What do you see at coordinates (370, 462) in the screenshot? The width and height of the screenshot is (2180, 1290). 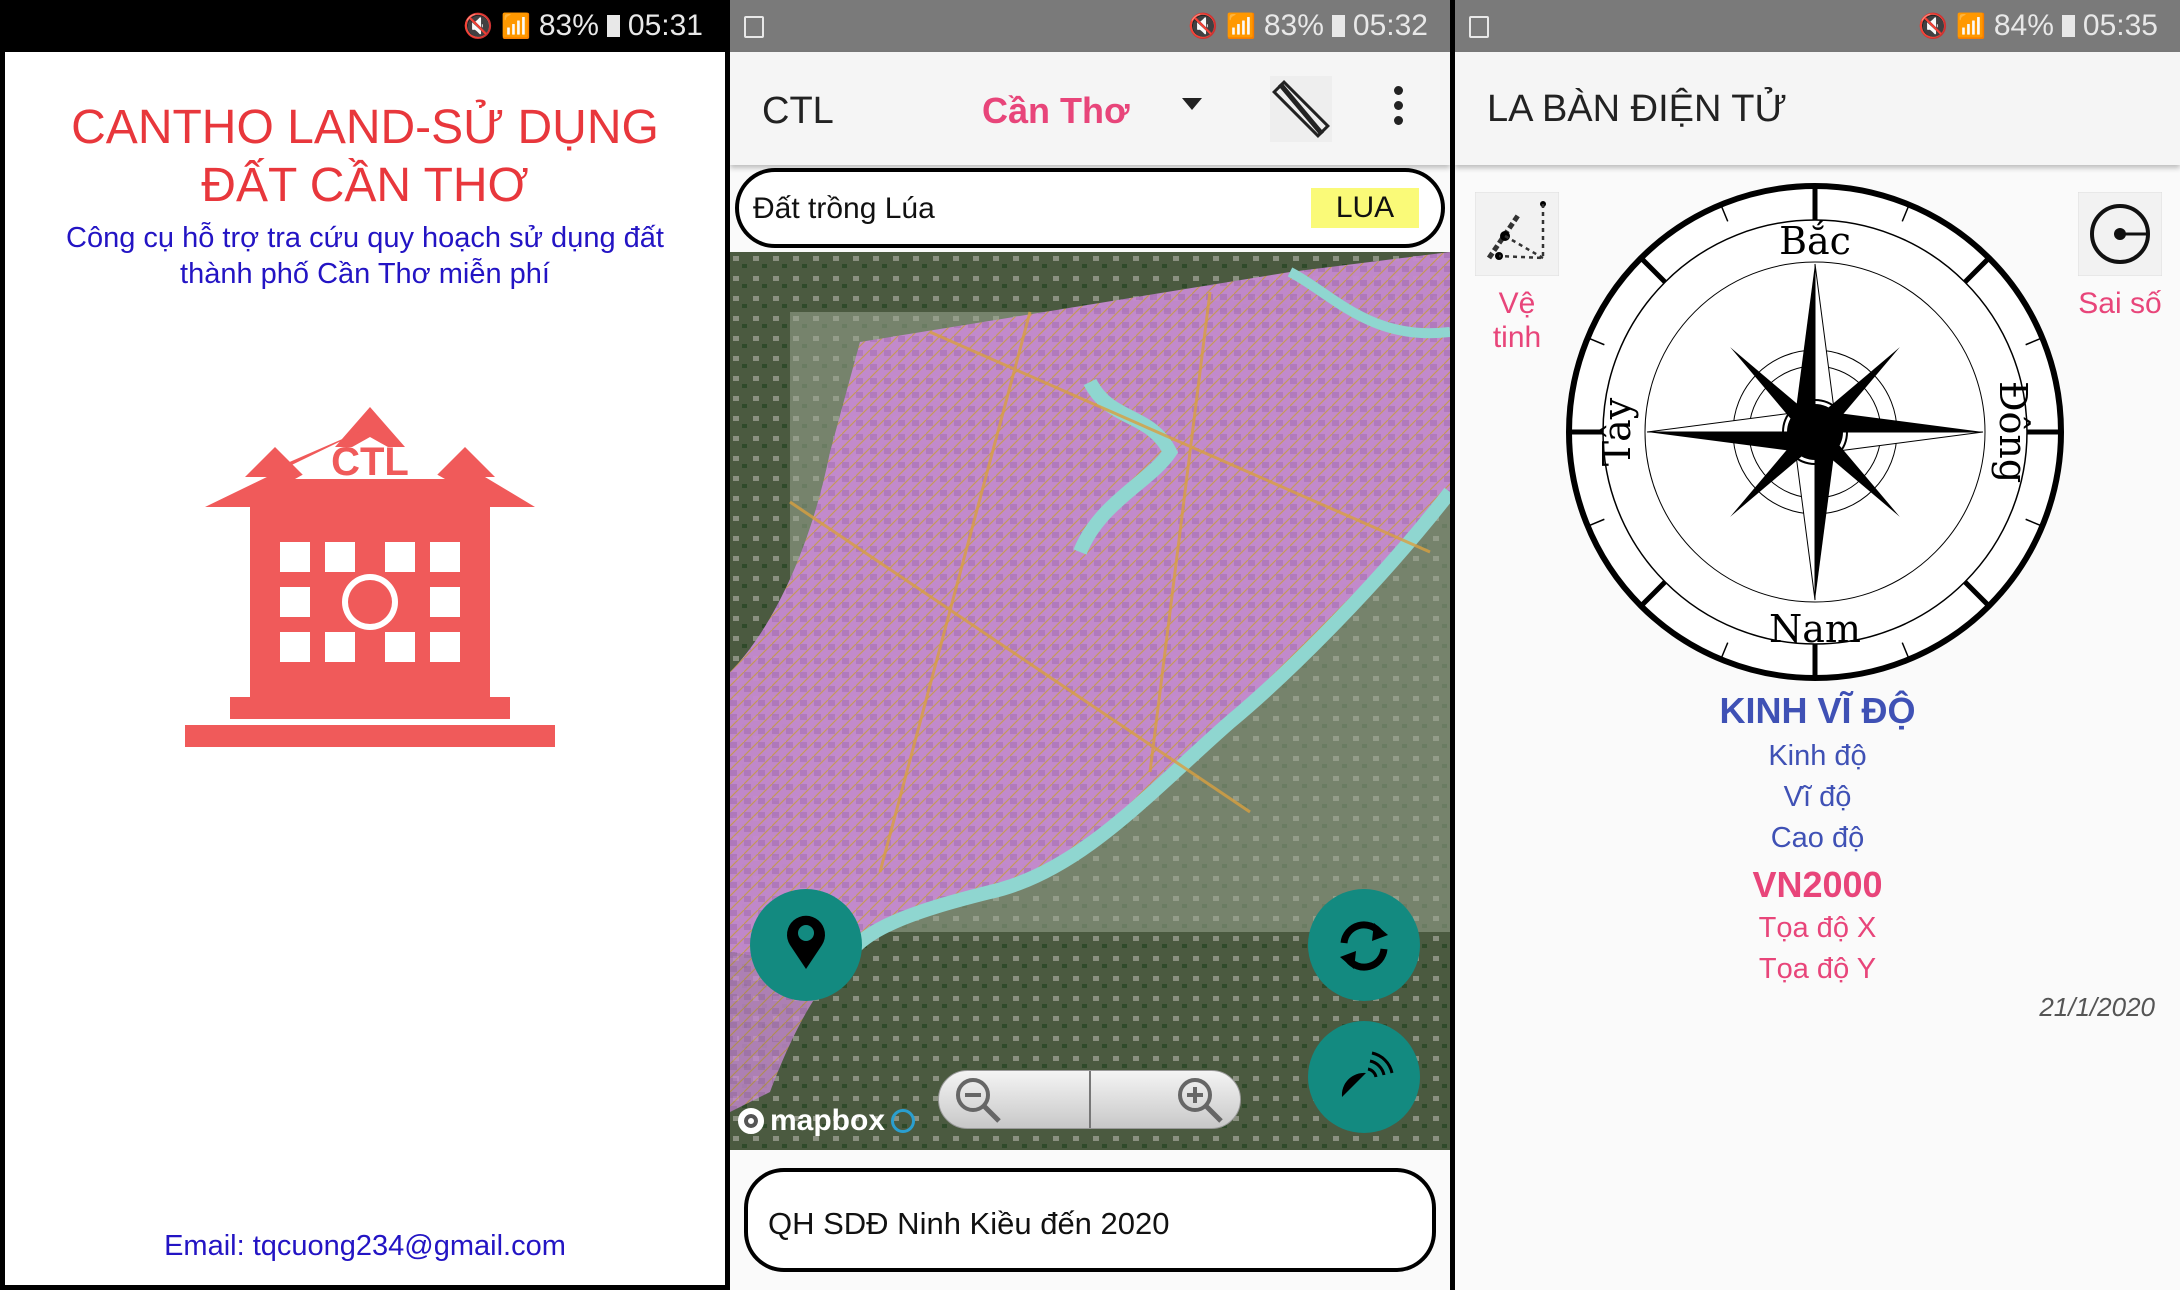 I see `svg-text: CTL` at bounding box center [370, 462].